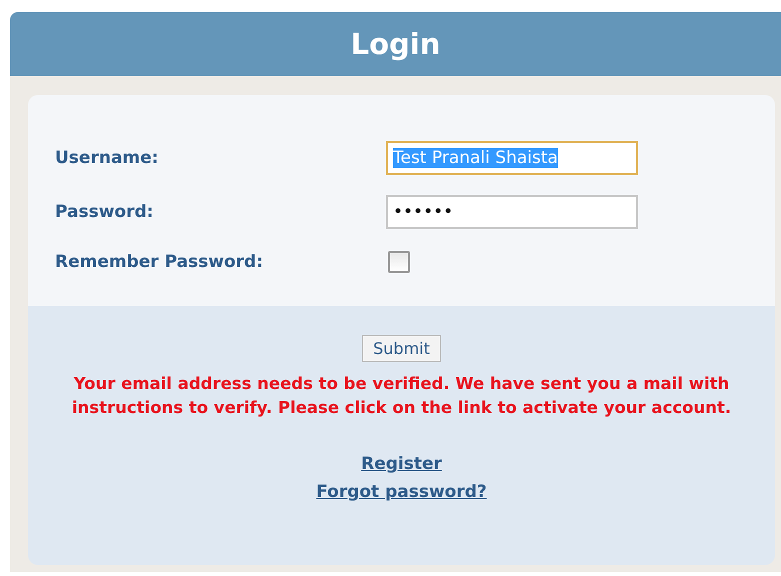  I want to click on register-link: Register, so click(401, 464).